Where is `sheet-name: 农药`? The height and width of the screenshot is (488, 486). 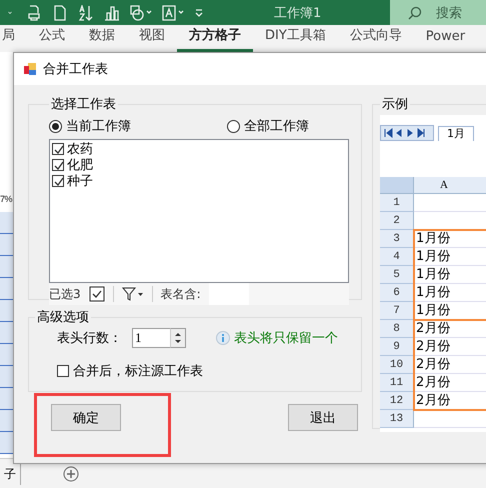
sheet-name: 农药 is located at coordinates (80, 149).